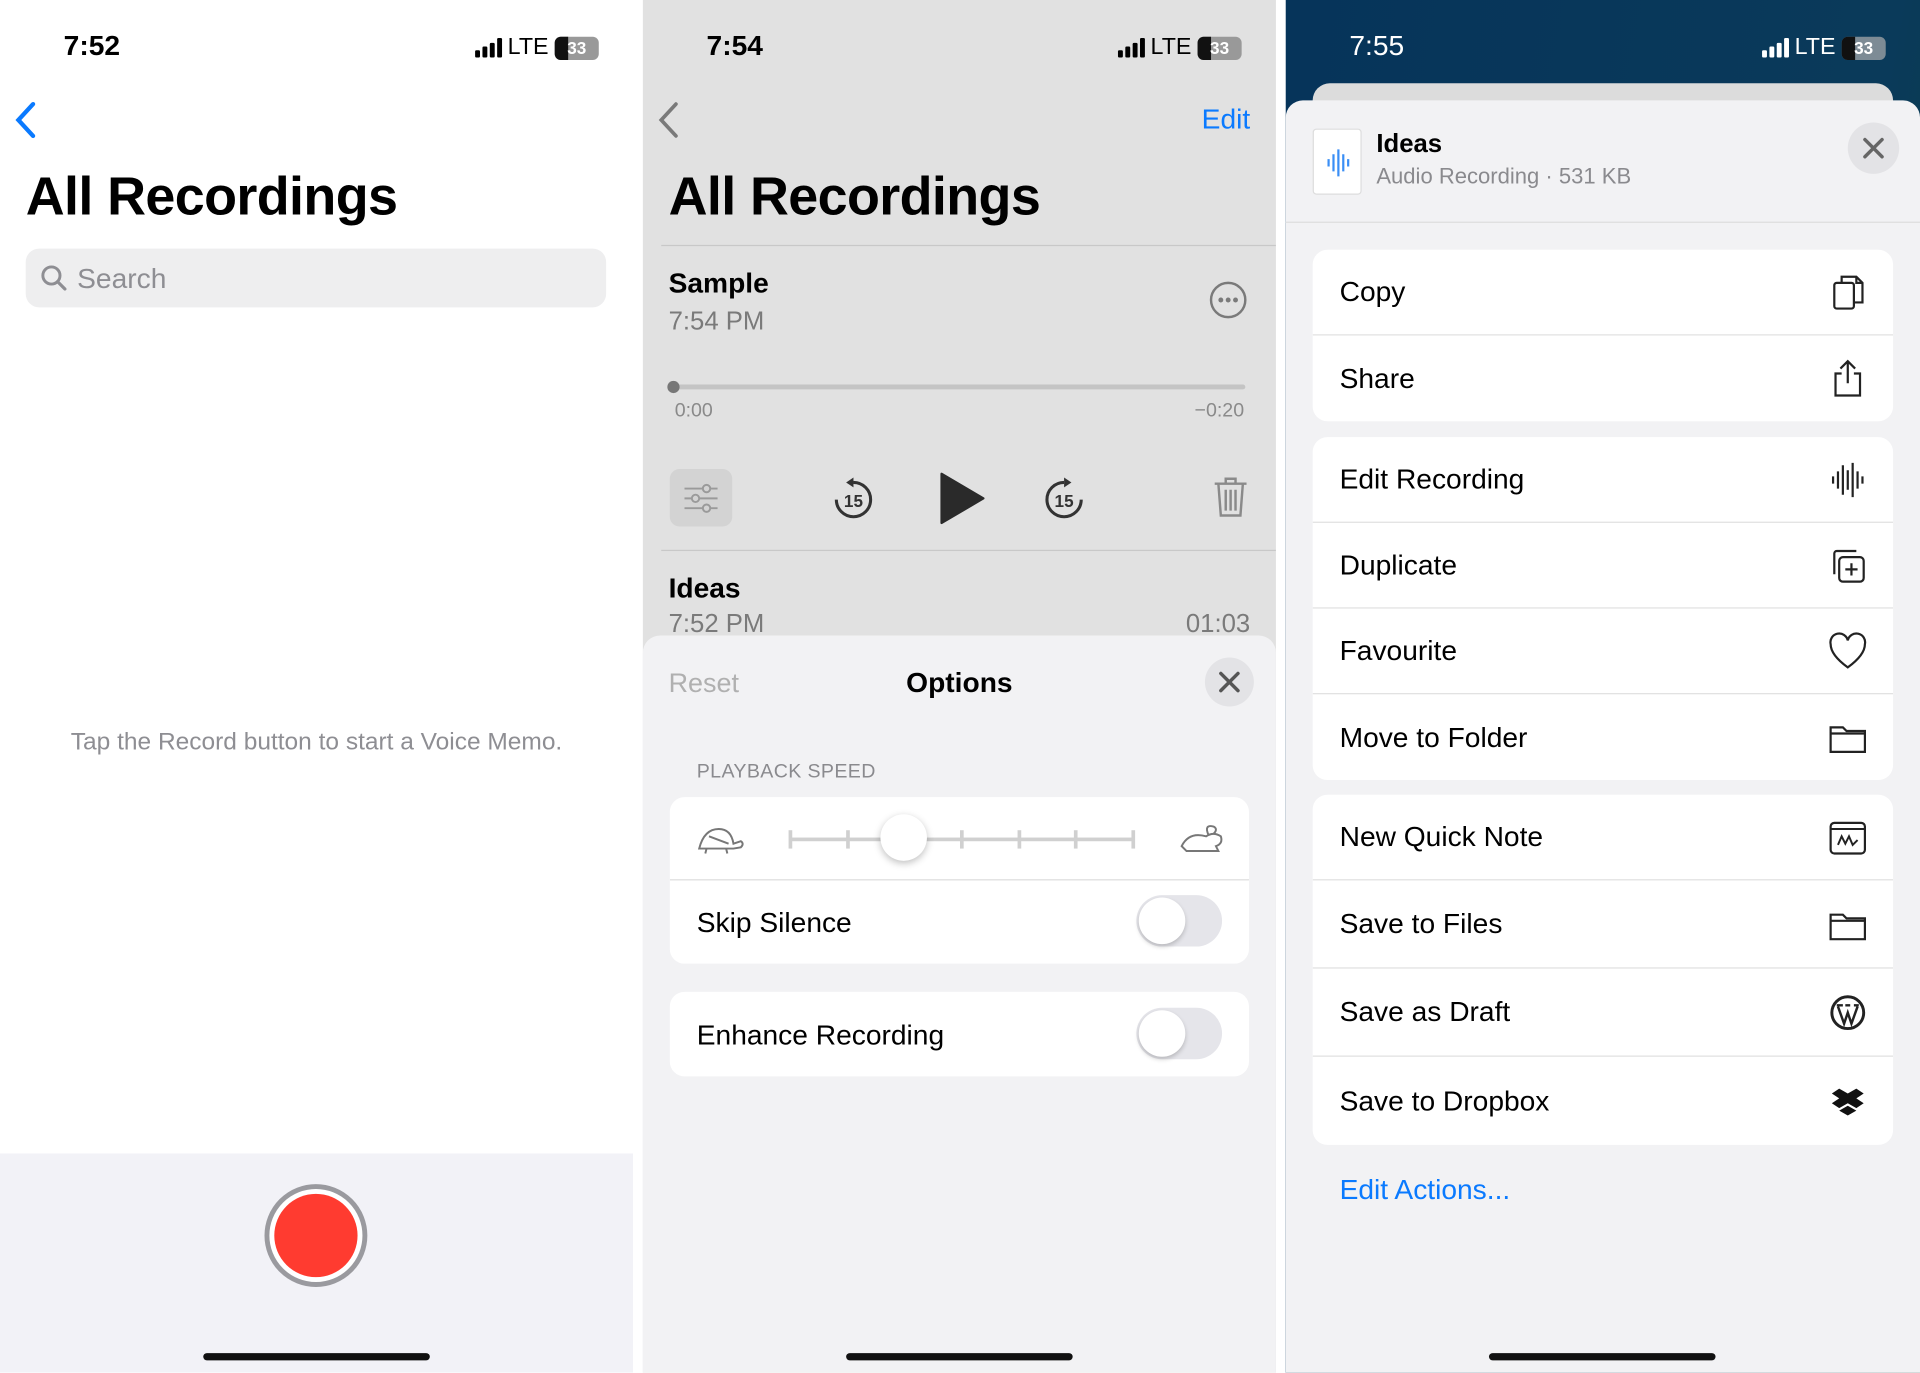  I want to click on enhance-recording-toggle, so click(1179, 1033).